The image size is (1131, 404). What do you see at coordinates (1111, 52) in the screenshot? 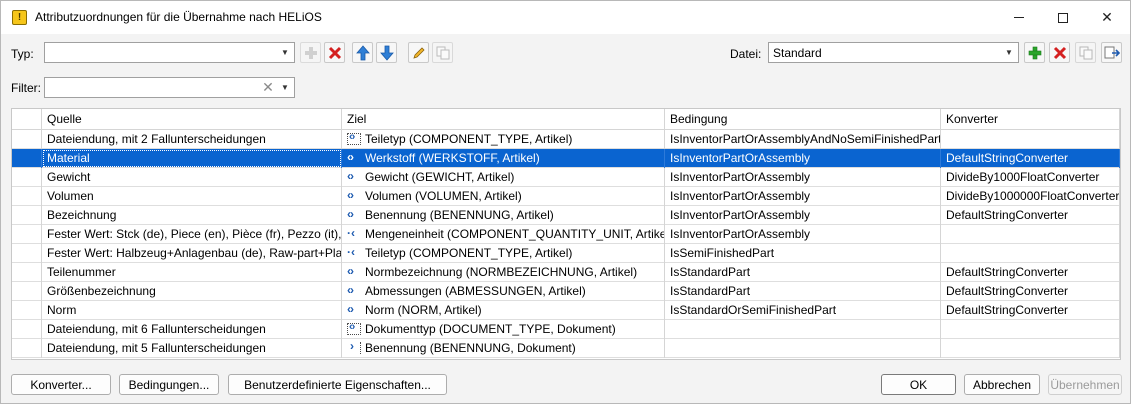
I see `datei-export-button` at bounding box center [1111, 52].